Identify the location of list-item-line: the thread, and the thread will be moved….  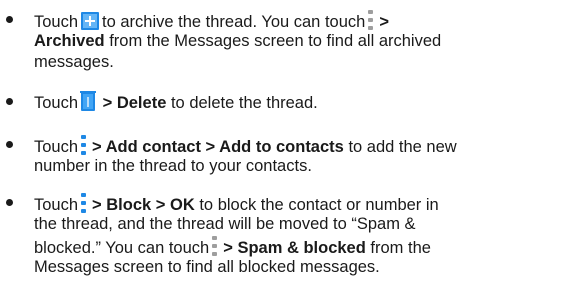
(225, 224).